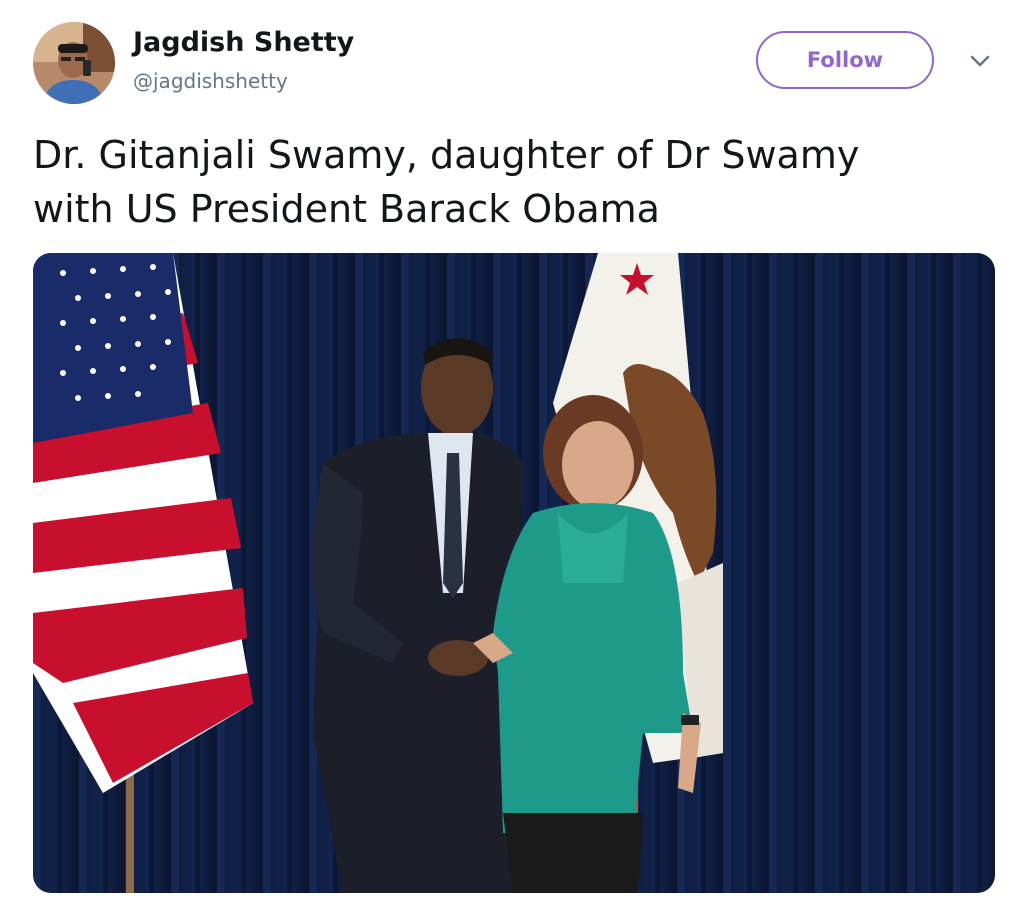 This screenshot has width=1036, height=909. I want to click on author-handle: @jagdishshetty, so click(210, 81).